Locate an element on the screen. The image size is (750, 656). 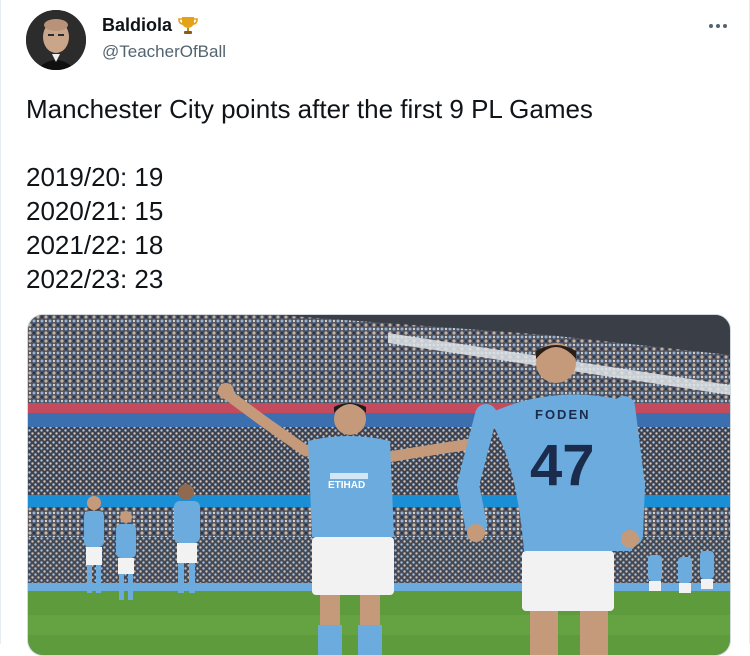
author-name-row: Baldiola is located at coordinates (150, 25).